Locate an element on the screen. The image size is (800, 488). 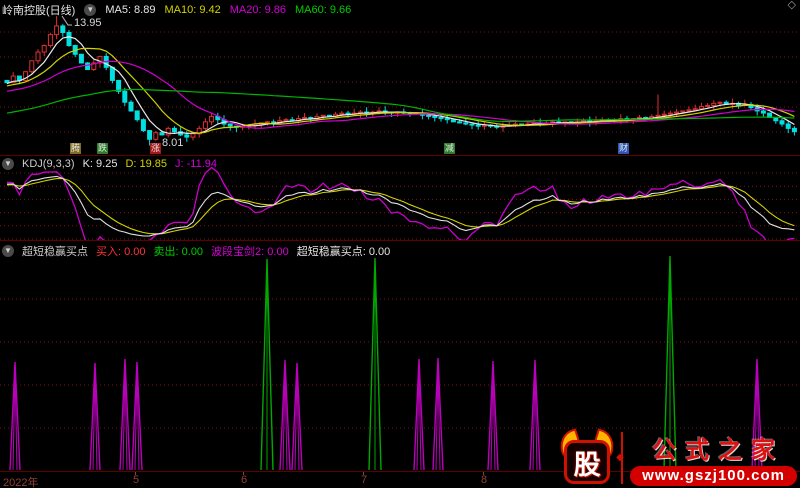
watermark-glyph: 财 is located at coordinates (623, 148).